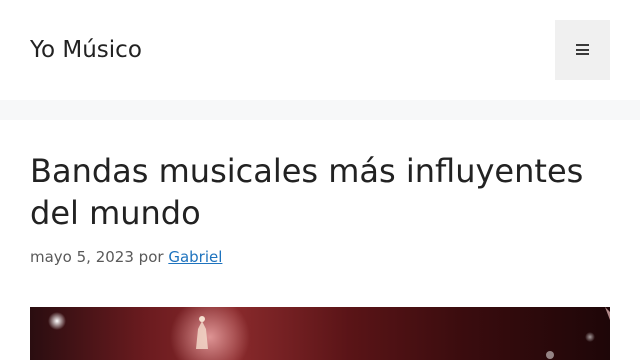 This screenshot has width=640, height=360. Describe the element at coordinates (82, 257) in the screenshot. I see `post-date: mayo 5, 2023` at that location.